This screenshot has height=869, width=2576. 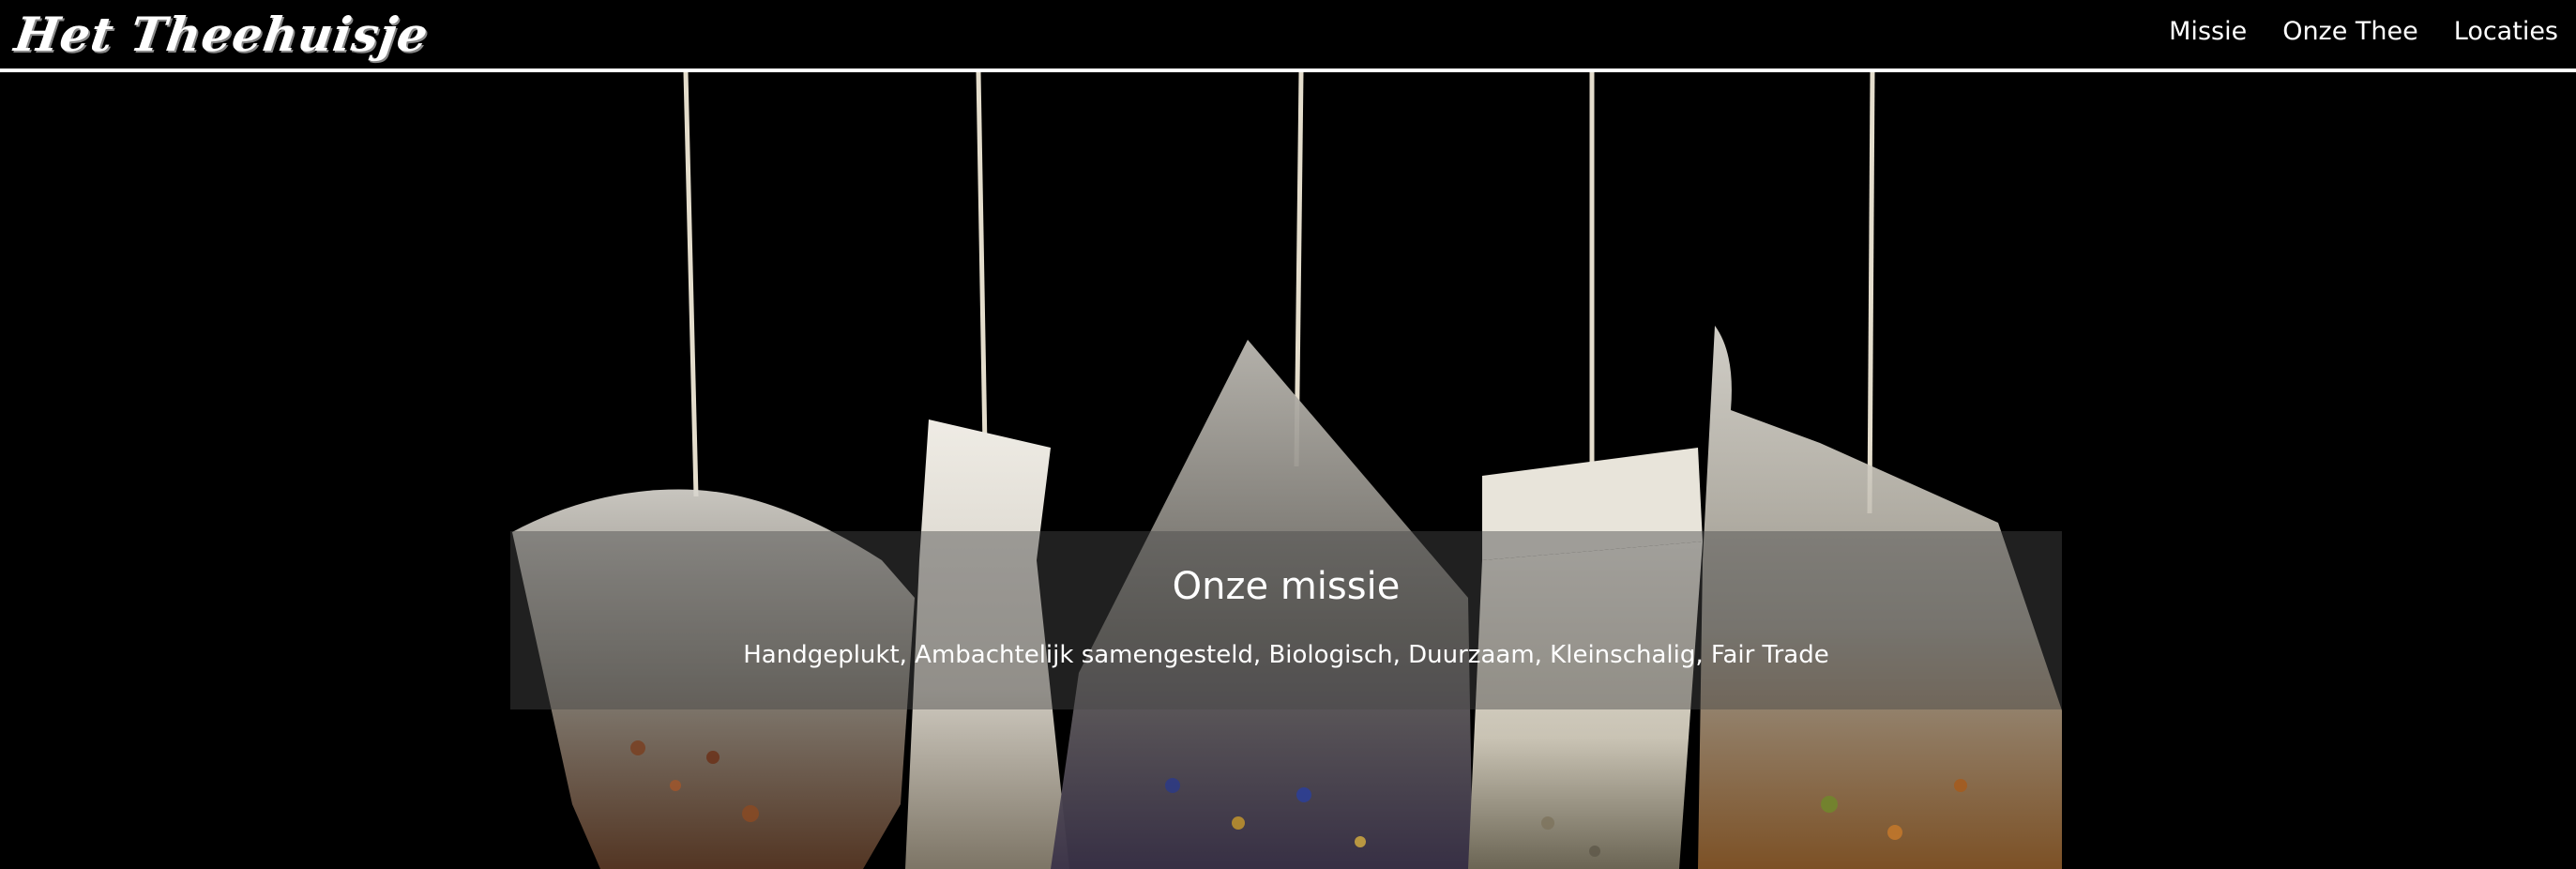 What do you see at coordinates (221, 35) in the screenshot?
I see `site-logo: Het Theehuisje` at bounding box center [221, 35].